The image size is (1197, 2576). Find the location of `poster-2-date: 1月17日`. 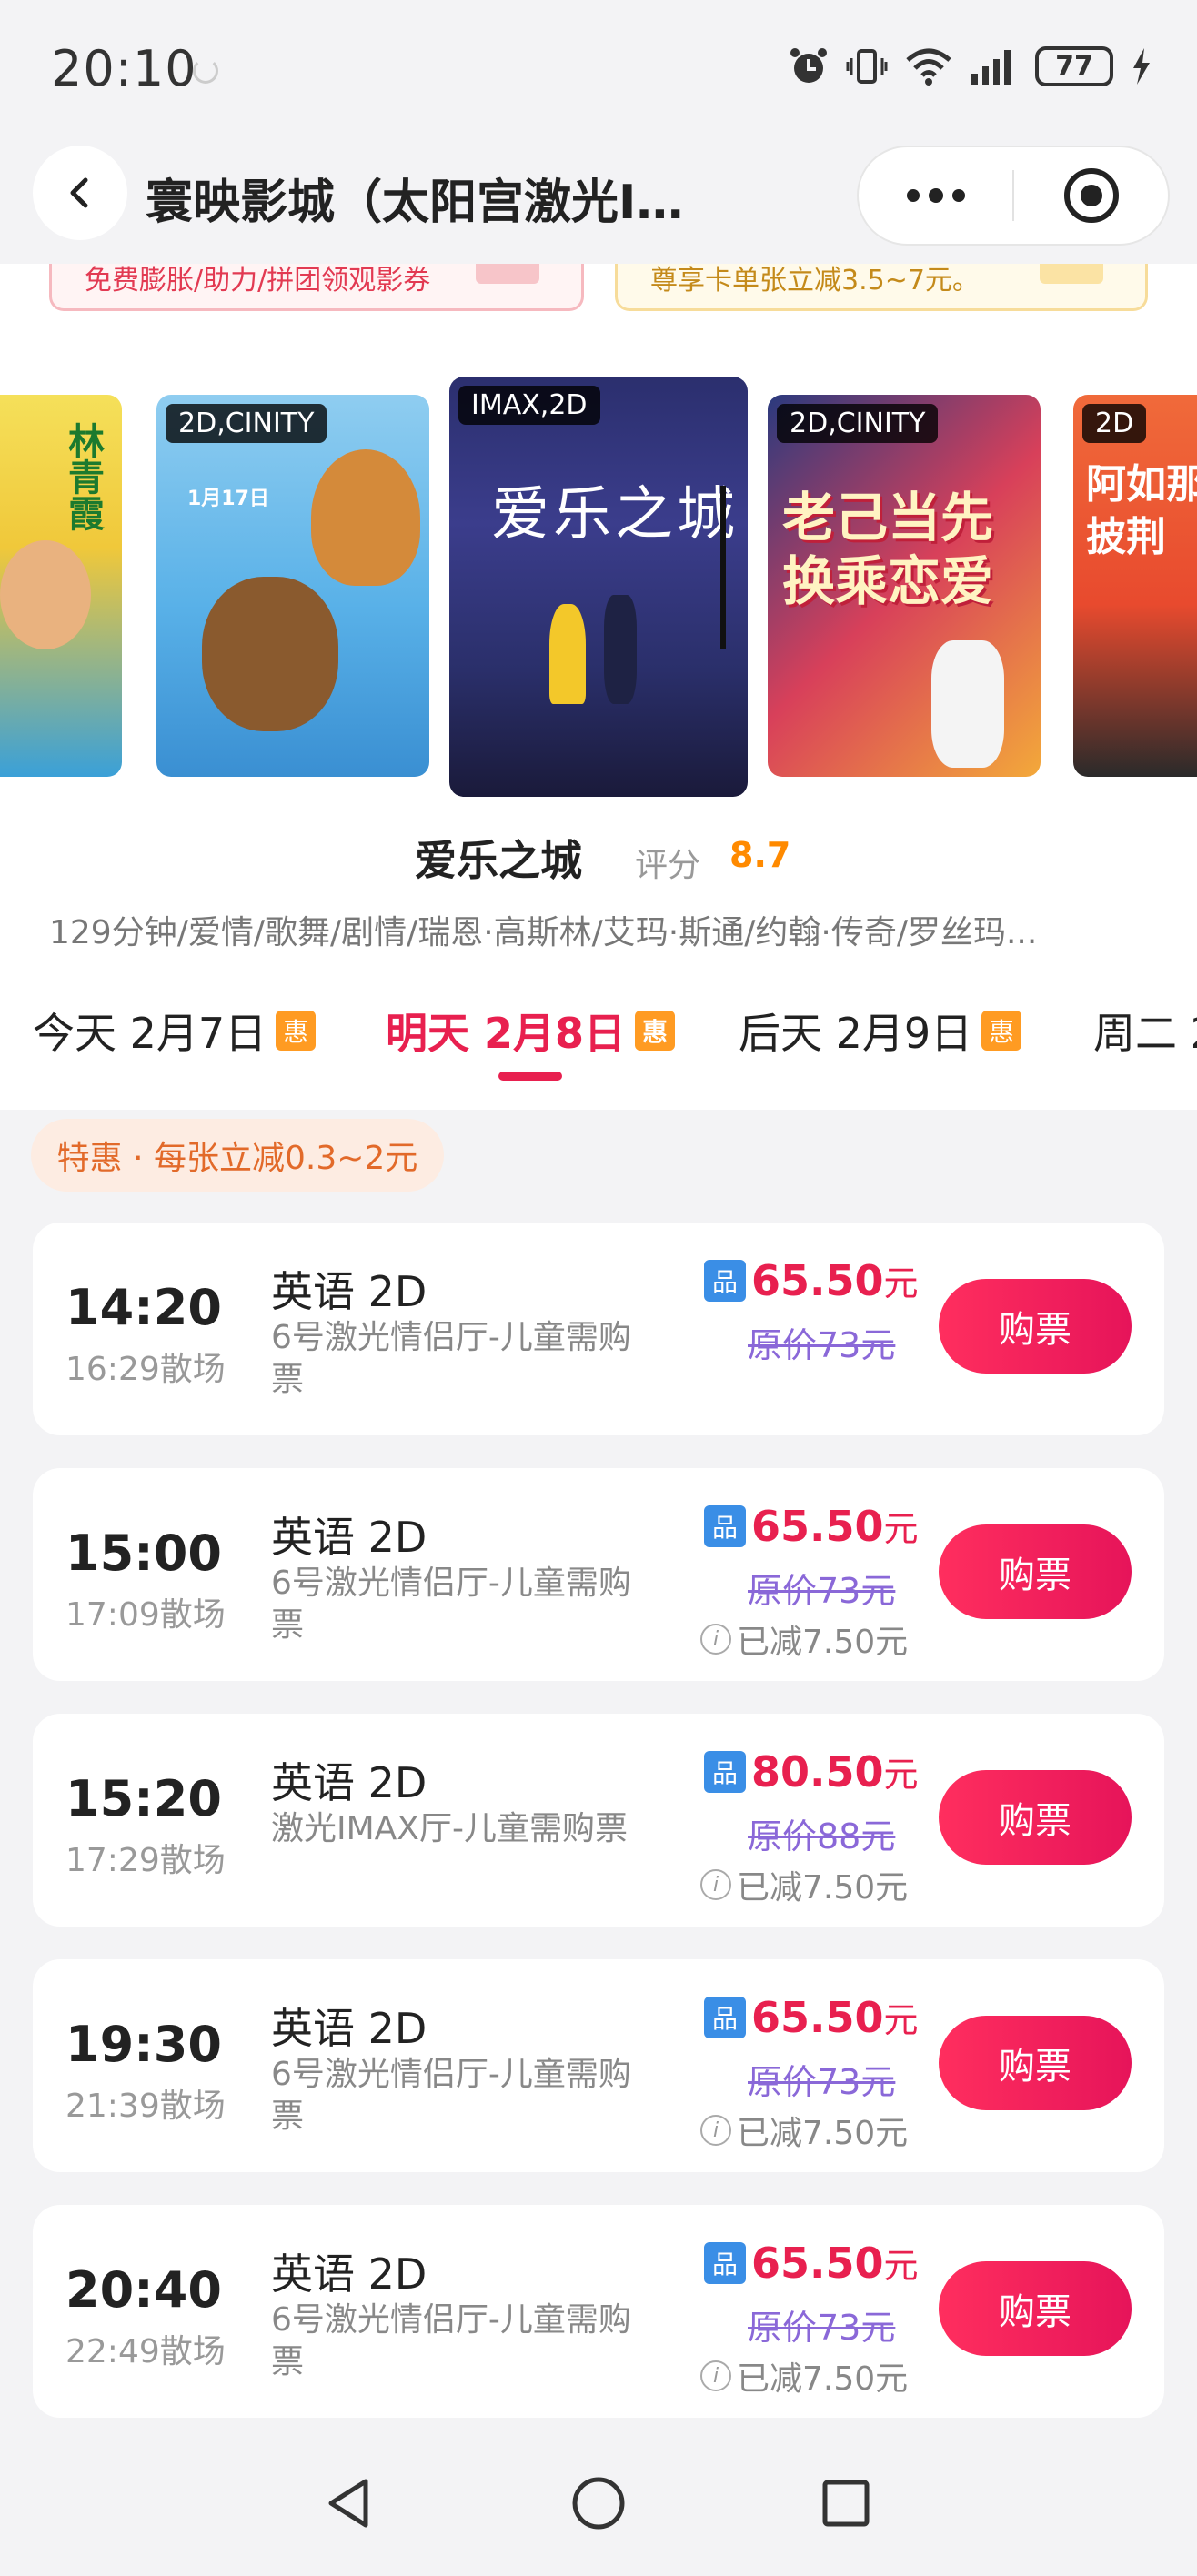

poster-2-date: 1月17日 is located at coordinates (228, 499).